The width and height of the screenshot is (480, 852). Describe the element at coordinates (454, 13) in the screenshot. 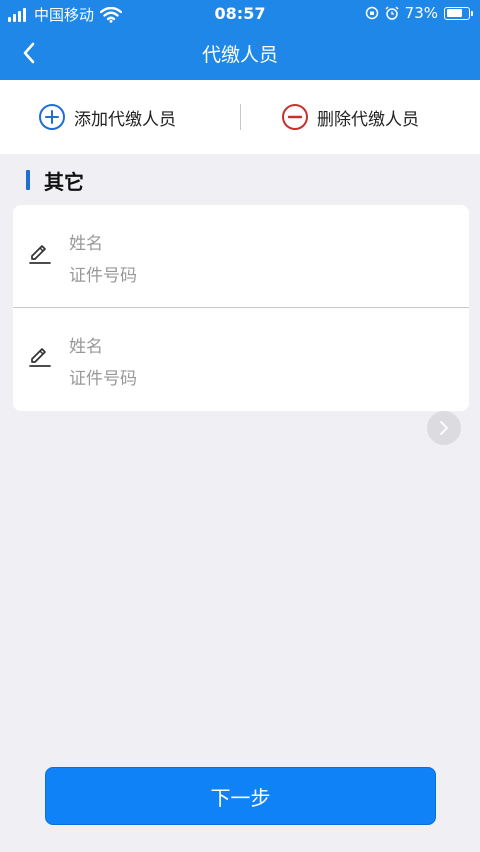

I see `battery-fill` at that location.